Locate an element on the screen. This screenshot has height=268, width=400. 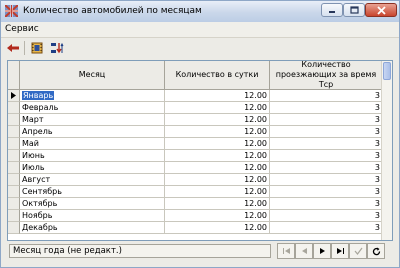
selected-cell-text: Январь is located at coordinates (38, 95).